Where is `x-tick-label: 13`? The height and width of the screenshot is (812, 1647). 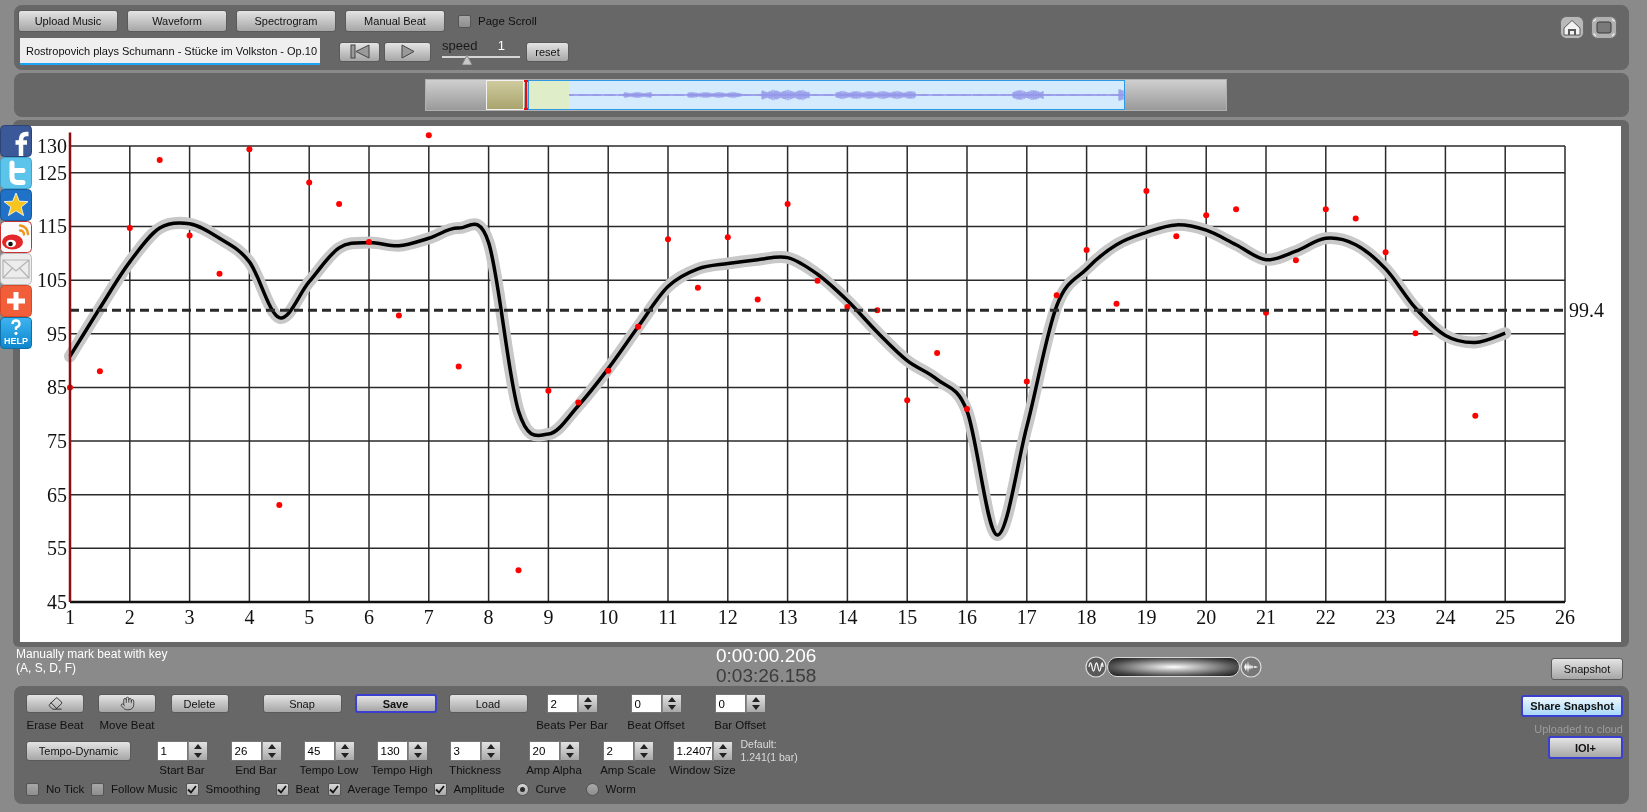 x-tick-label: 13 is located at coordinates (787, 617).